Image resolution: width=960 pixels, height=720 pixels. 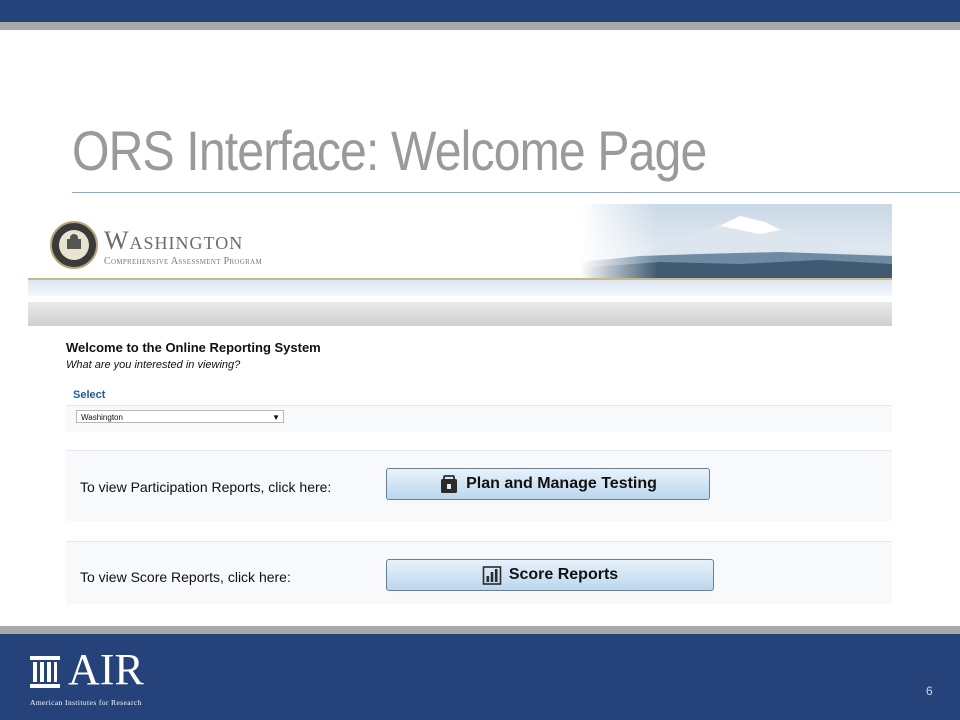 What do you see at coordinates (86, 702) in the screenshot?
I see `air-logo-subtitle: American Institutes for Research` at bounding box center [86, 702].